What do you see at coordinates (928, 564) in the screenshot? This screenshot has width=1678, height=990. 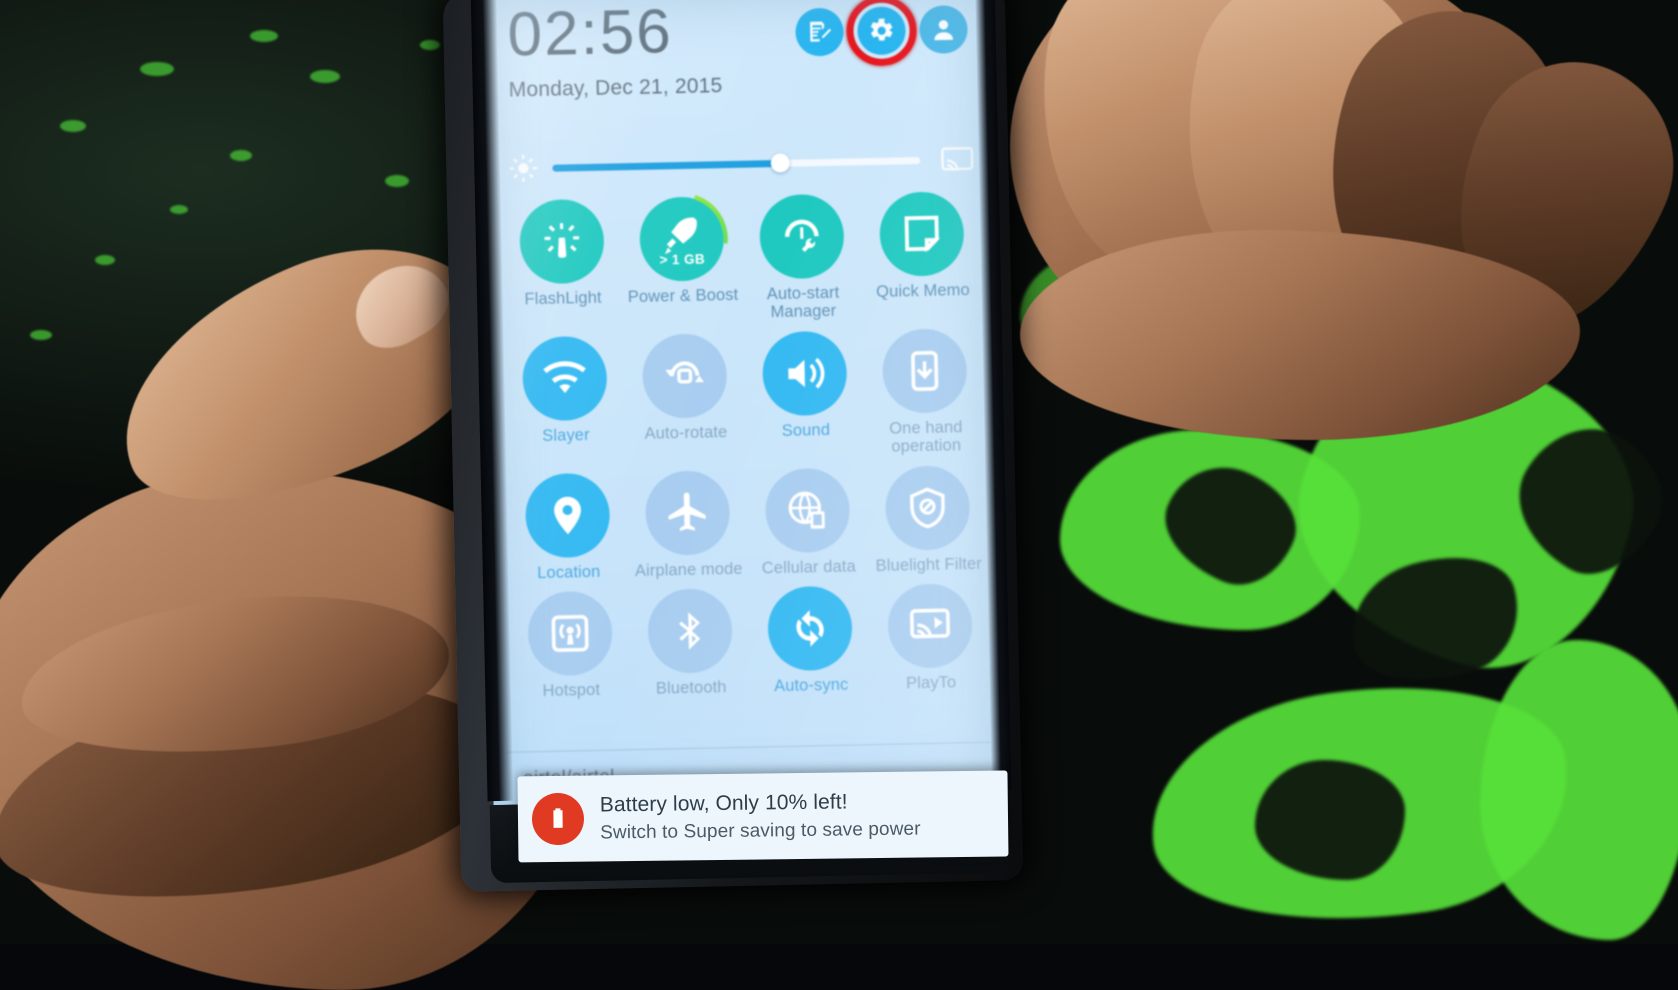 I see `toggle-label: Bluelight Filter` at bounding box center [928, 564].